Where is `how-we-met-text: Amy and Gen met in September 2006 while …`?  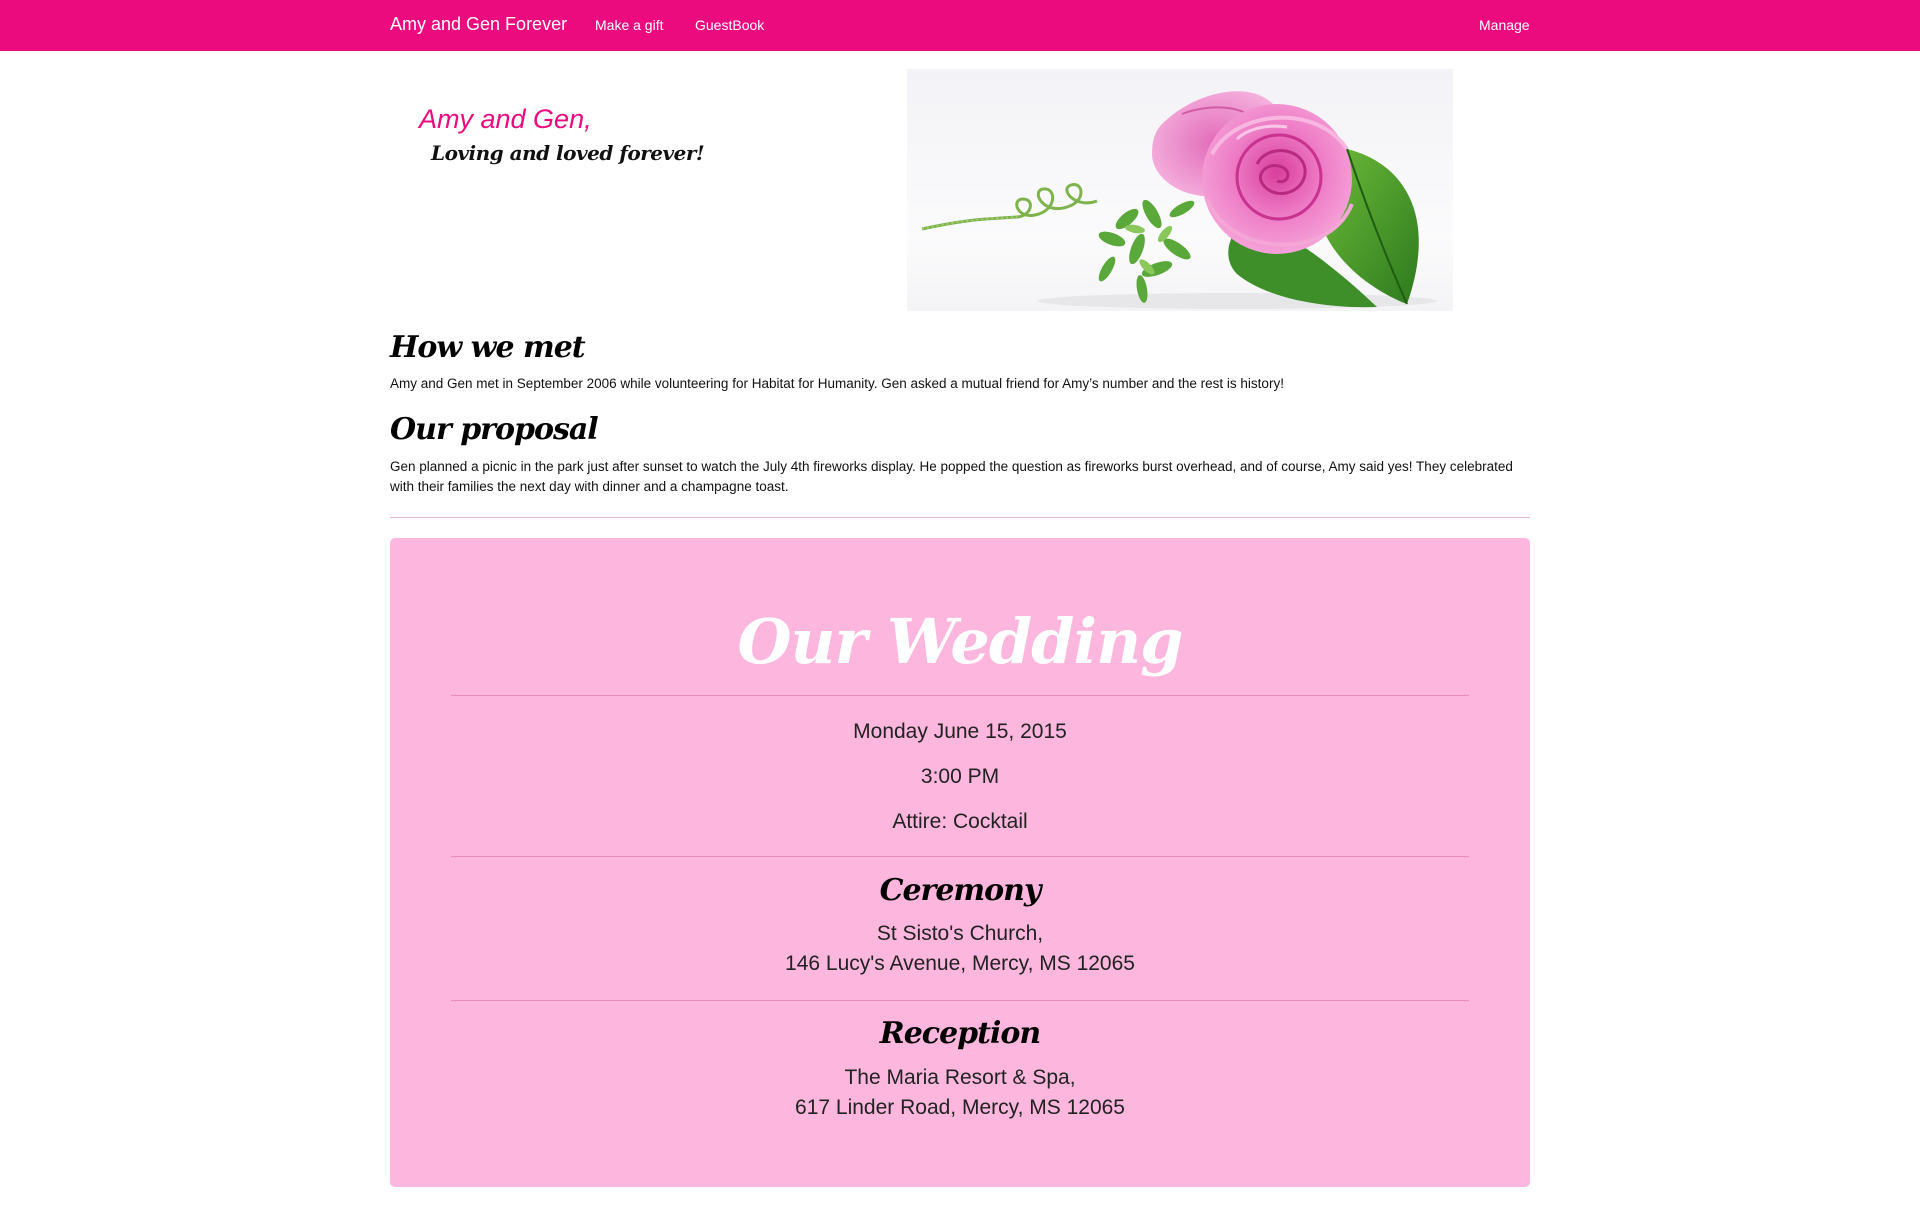 how-we-met-text: Amy and Gen met in September 2006 while … is located at coordinates (837, 383).